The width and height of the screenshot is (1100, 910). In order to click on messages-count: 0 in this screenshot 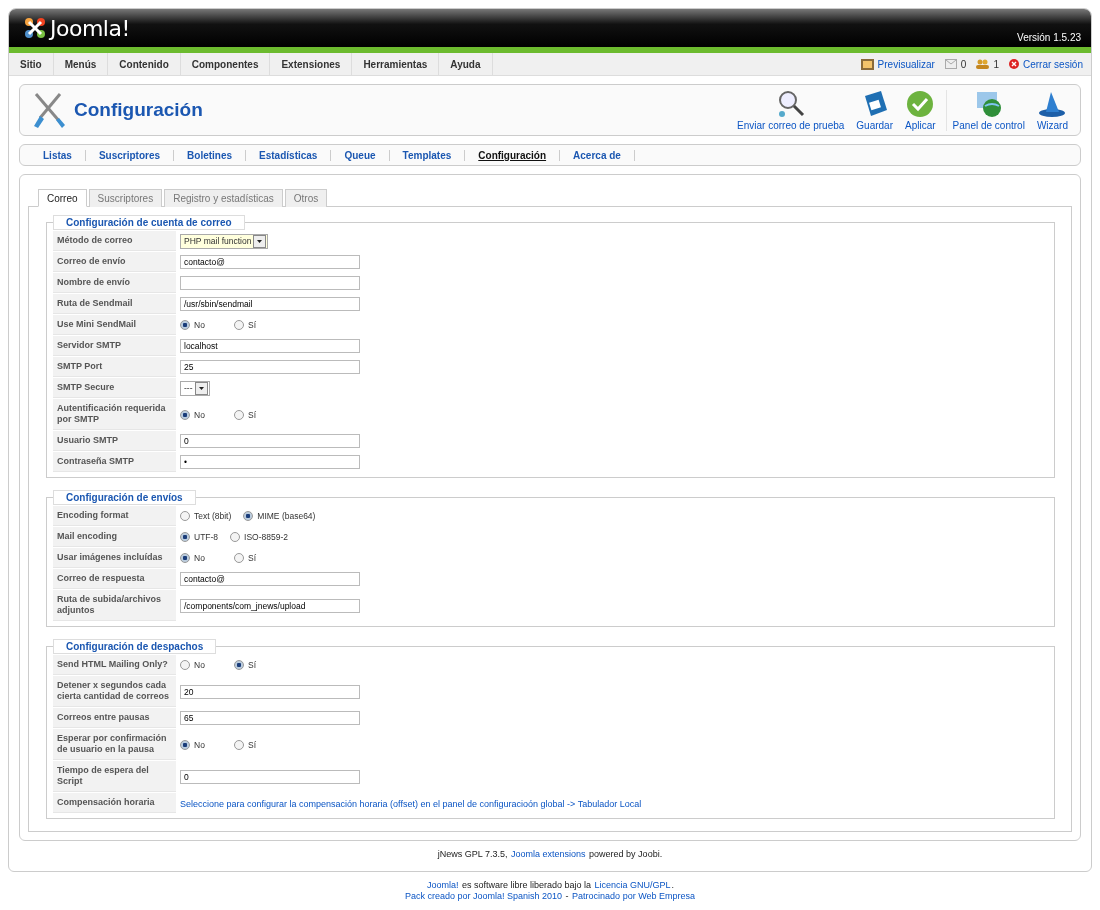, I will do `click(955, 64)`.